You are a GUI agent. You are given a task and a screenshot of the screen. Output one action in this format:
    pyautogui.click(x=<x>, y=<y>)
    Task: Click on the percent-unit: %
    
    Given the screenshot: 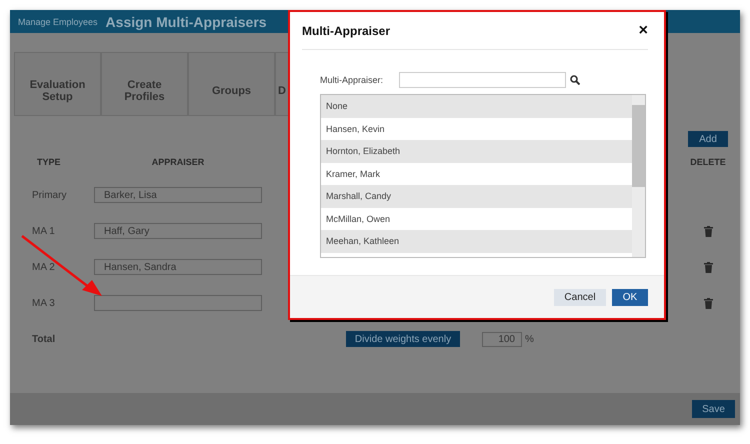 What is the action you would take?
    pyautogui.click(x=529, y=339)
    